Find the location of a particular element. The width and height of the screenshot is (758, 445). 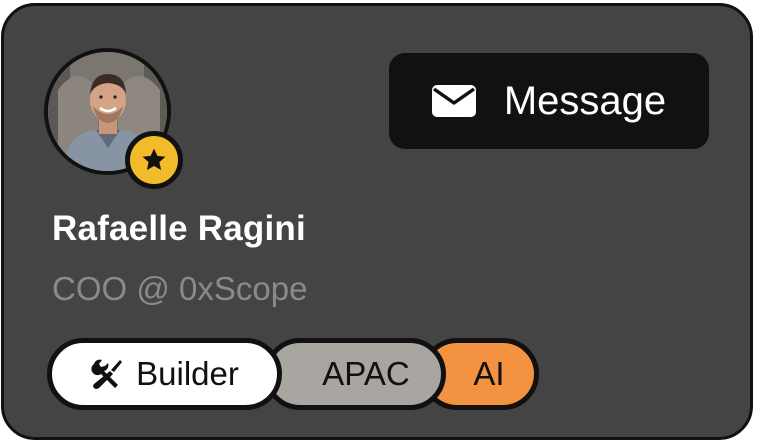

tools-icon is located at coordinates (107, 374).